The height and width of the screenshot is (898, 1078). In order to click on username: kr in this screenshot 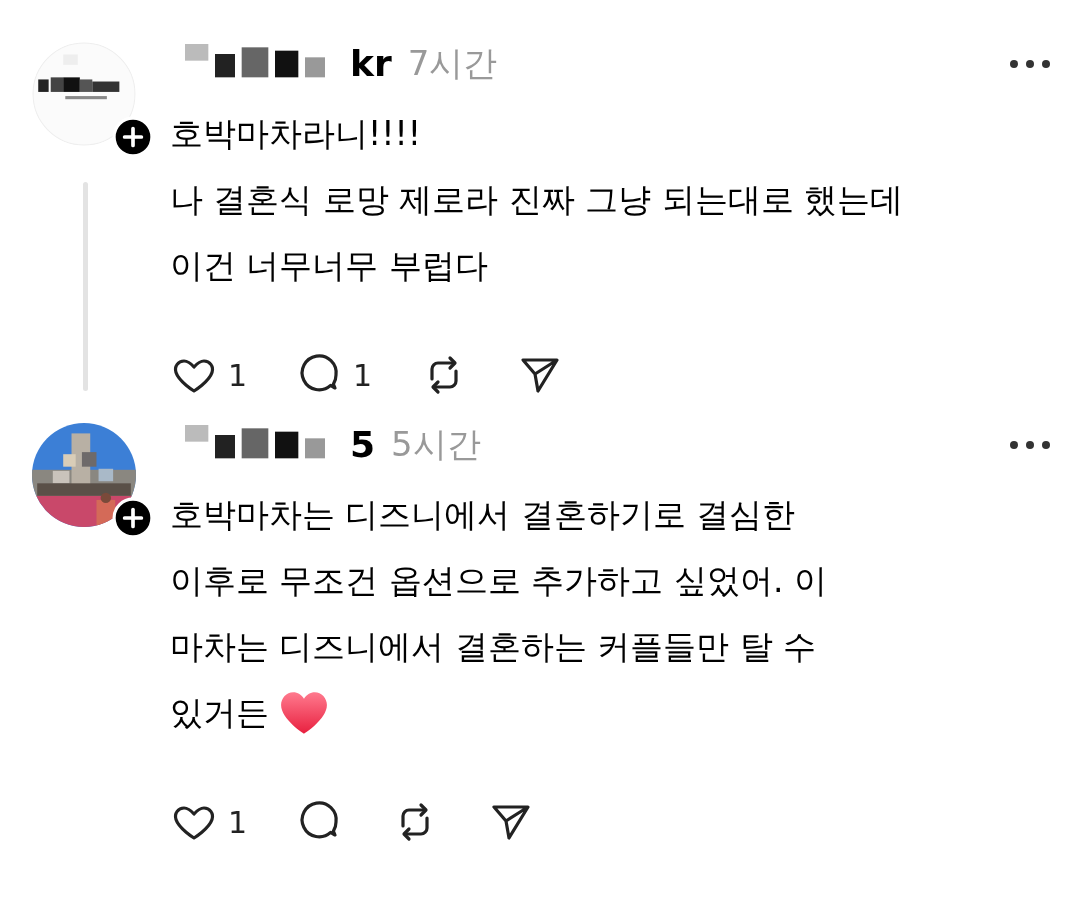, I will do `click(371, 64)`.